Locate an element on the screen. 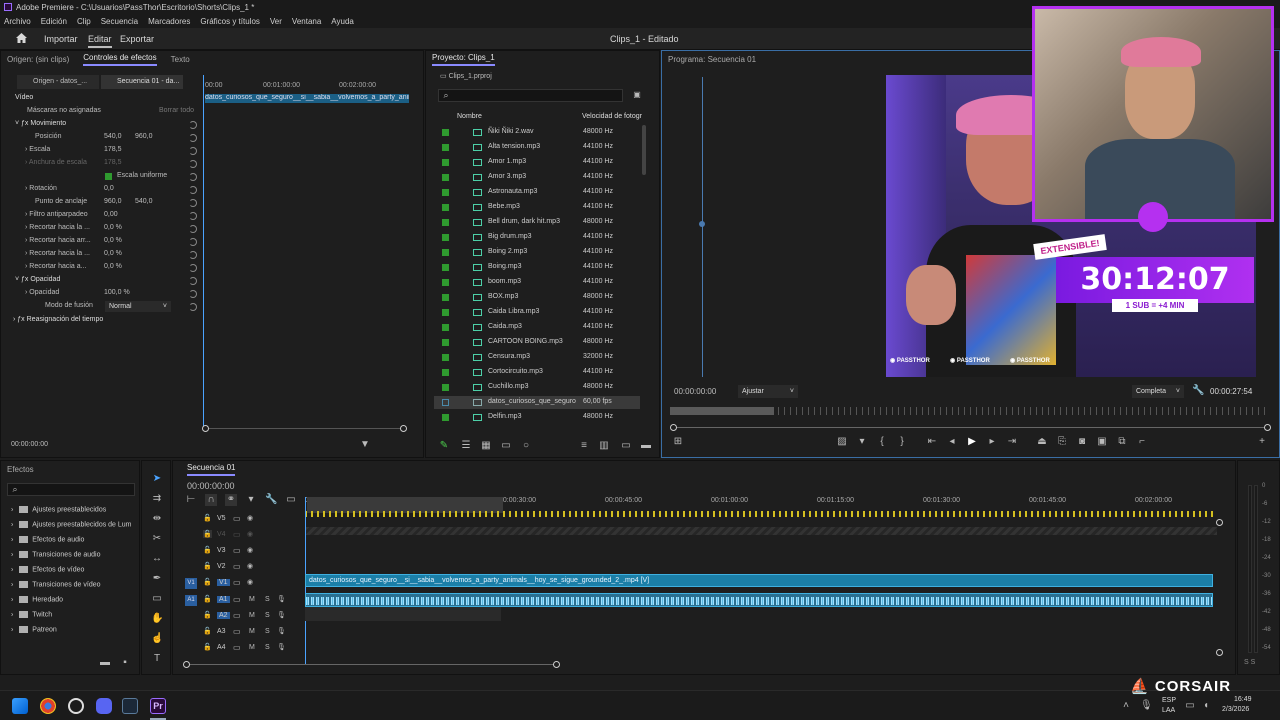  project-item: Bebe.mp3 44100 Hz is located at coordinates (537, 207).